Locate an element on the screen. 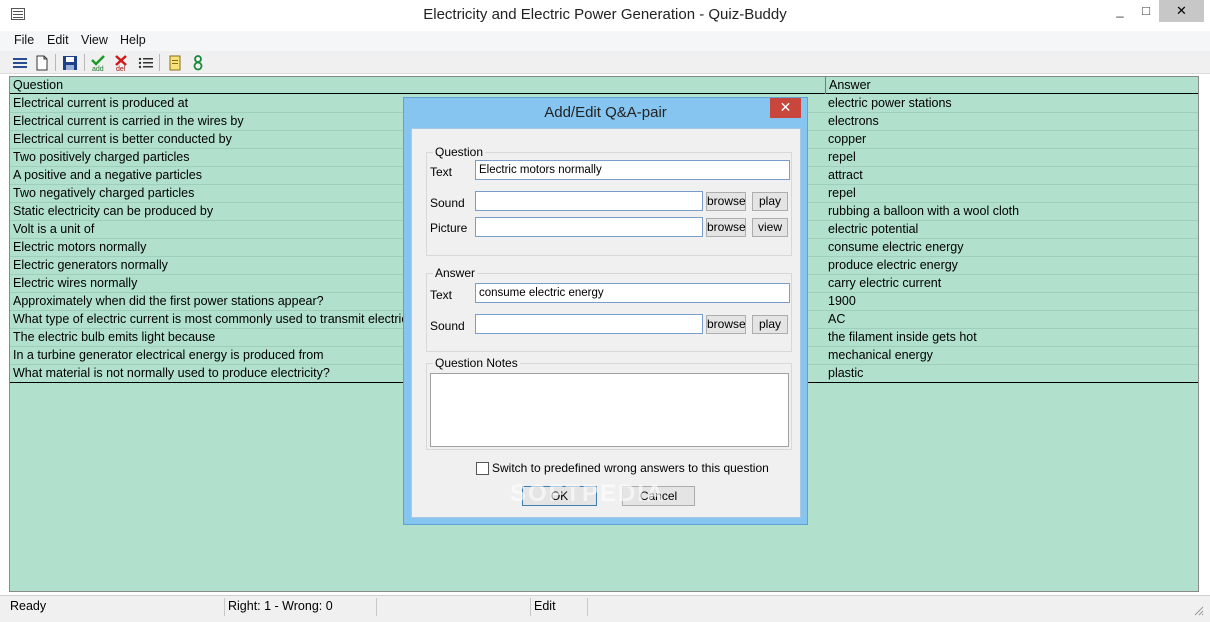 The width and height of the screenshot is (1210, 622). answer-sound-browse-button: browse is located at coordinates (726, 324).